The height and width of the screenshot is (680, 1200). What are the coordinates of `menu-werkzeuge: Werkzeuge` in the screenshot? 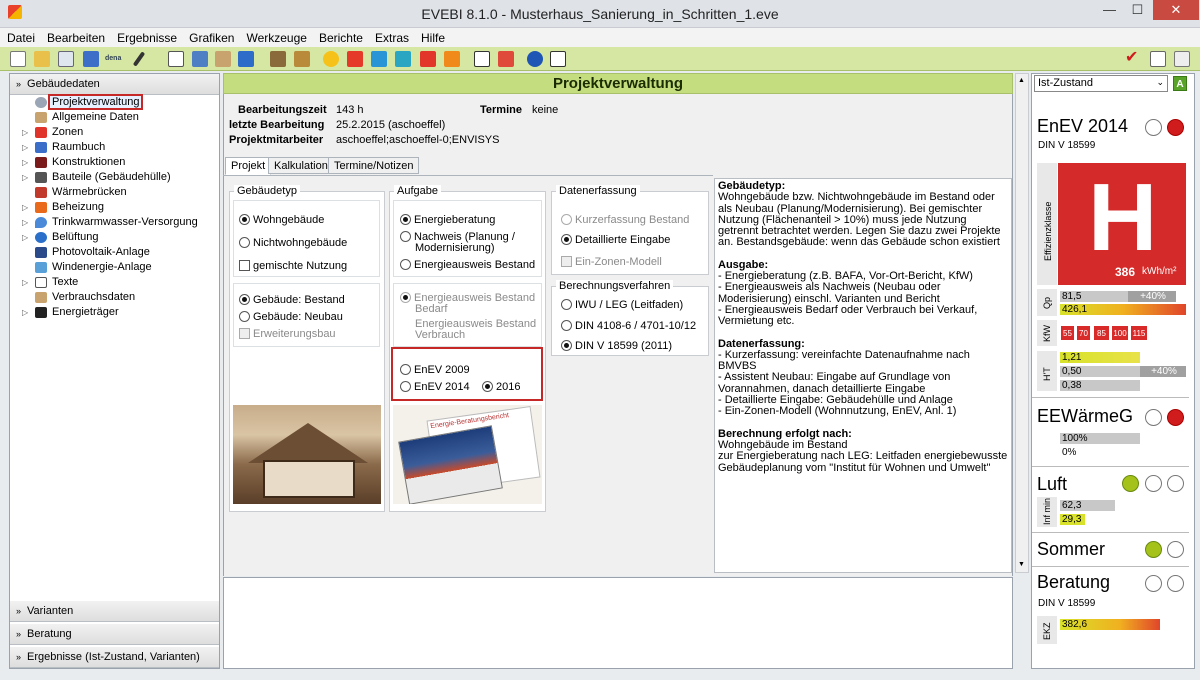 It's located at (275, 36).